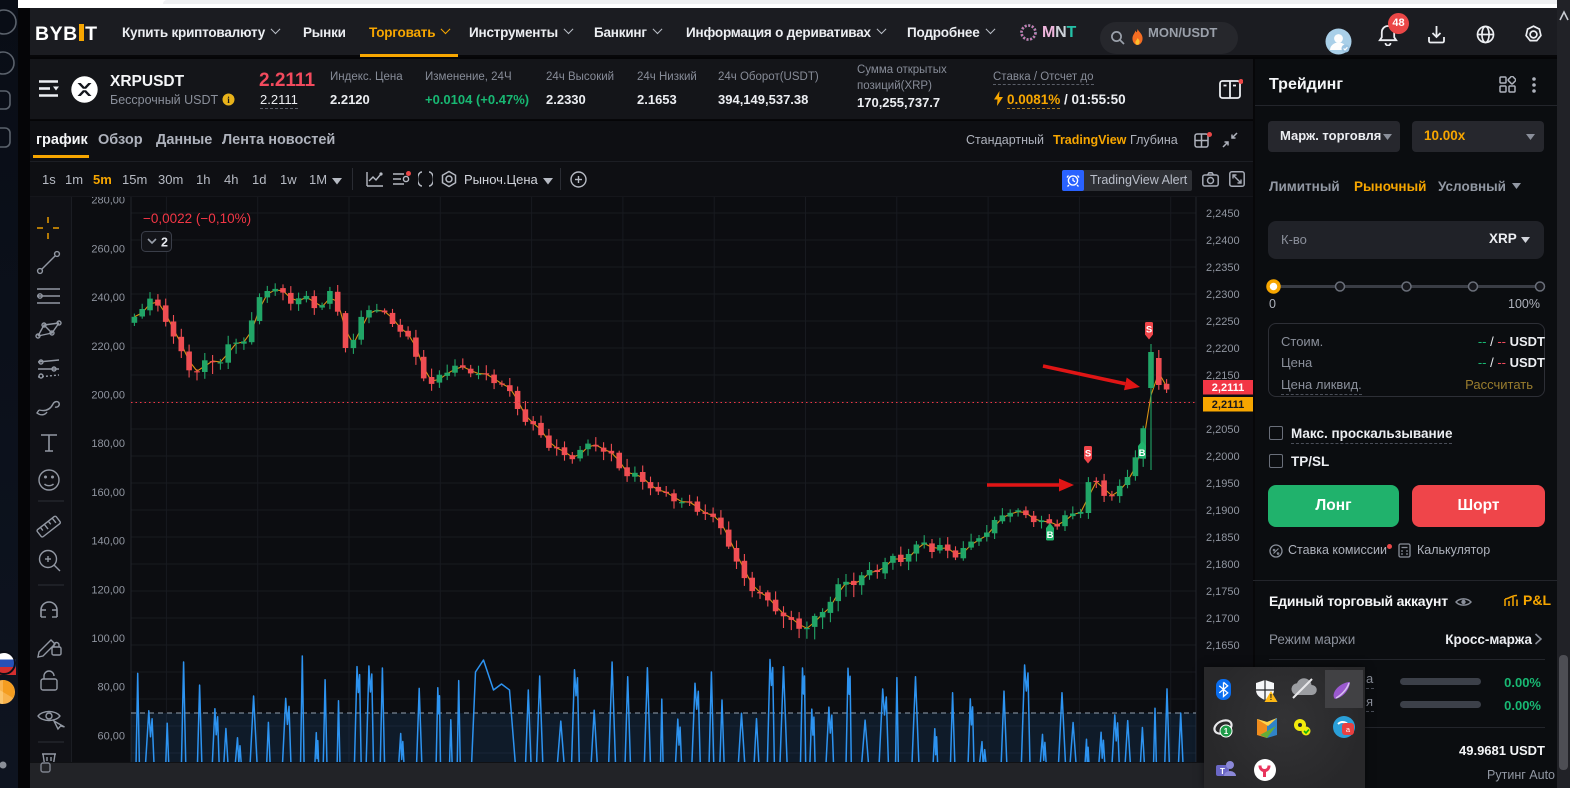 This screenshot has height=788, width=1570. What do you see at coordinates (1223, 565) in the screenshot?
I see `svg-text: 2,1800` at bounding box center [1223, 565].